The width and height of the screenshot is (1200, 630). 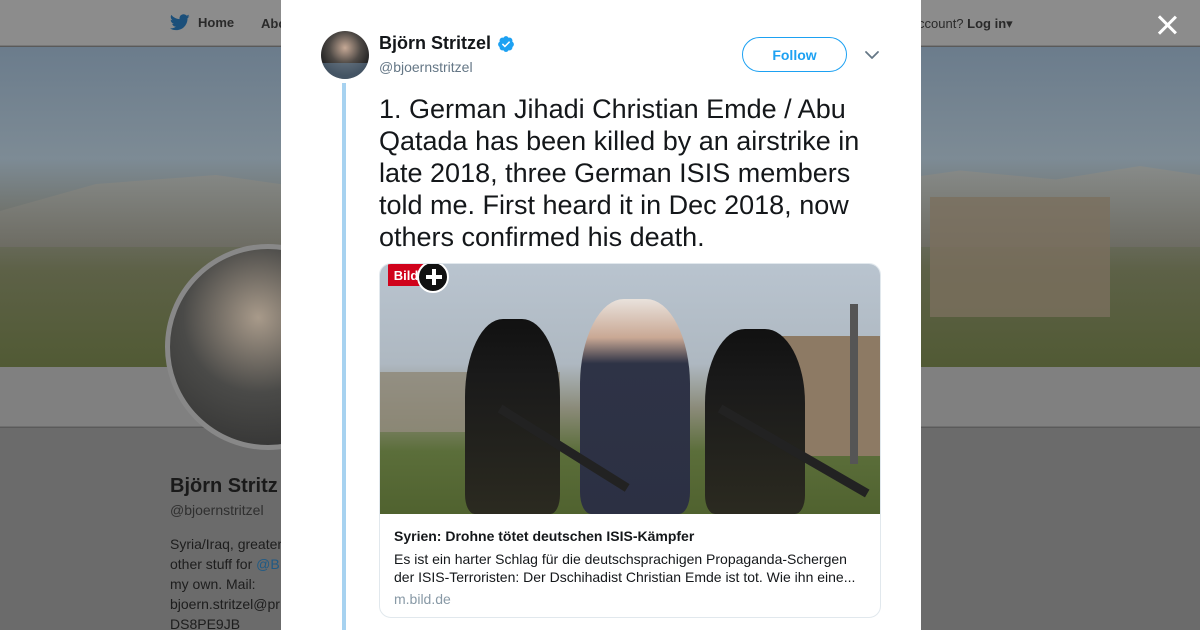 I want to click on bio-text: other stuff for, so click(x=211, y=564).